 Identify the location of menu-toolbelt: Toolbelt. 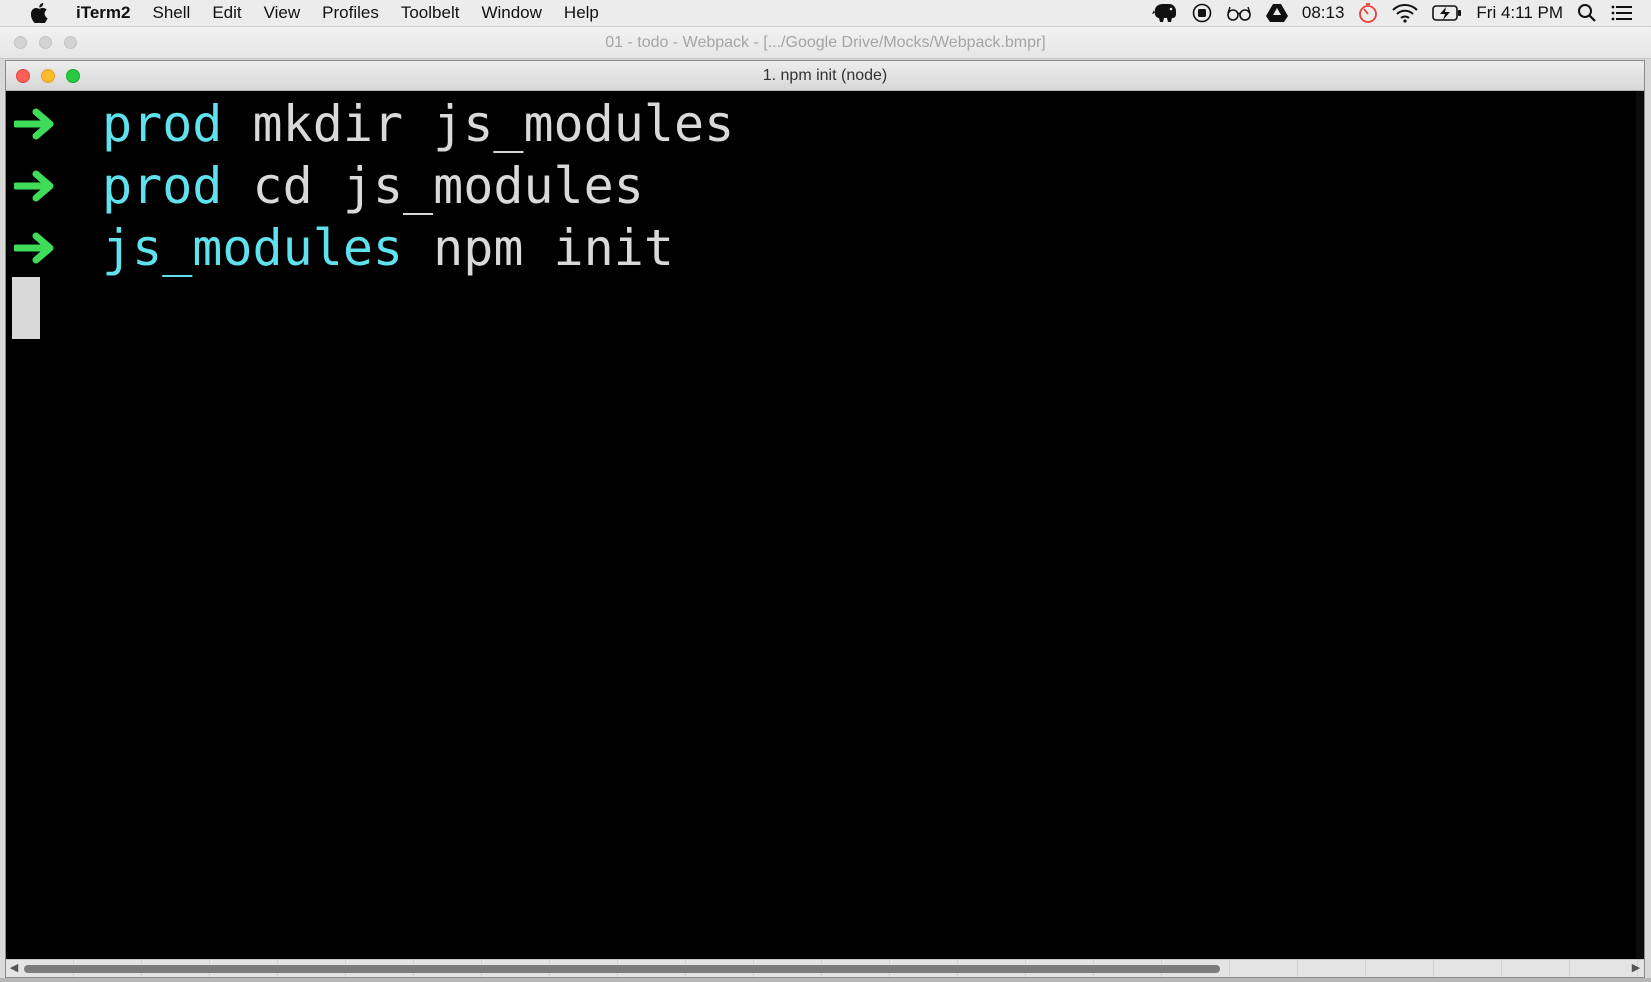
(430, 13).